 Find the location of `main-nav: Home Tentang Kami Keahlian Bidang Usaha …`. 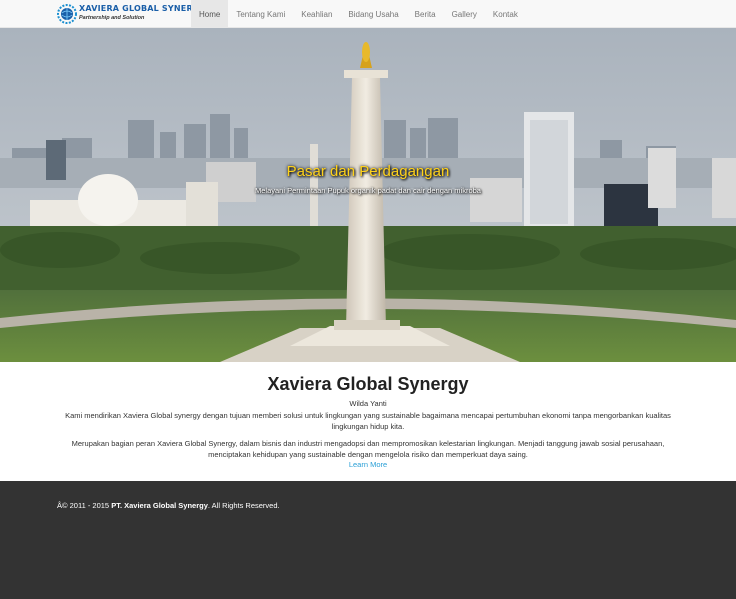

main-nav: Home Tentang Kami Keahlian Bidang Usaha … is located at coordinates (358, 14).